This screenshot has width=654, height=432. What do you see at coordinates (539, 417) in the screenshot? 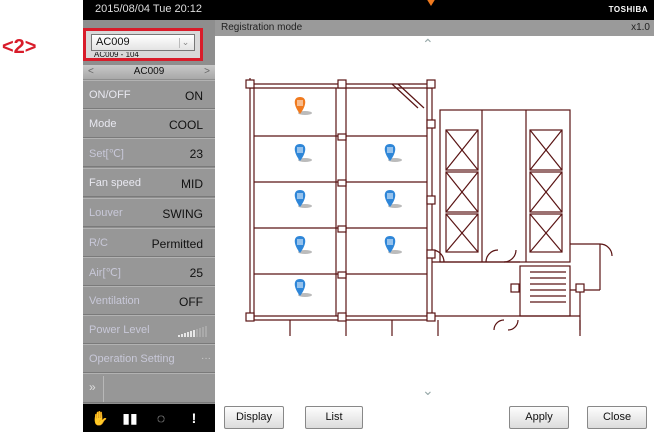
I see `apply-button: Apply` at bounding box center [539, 417].